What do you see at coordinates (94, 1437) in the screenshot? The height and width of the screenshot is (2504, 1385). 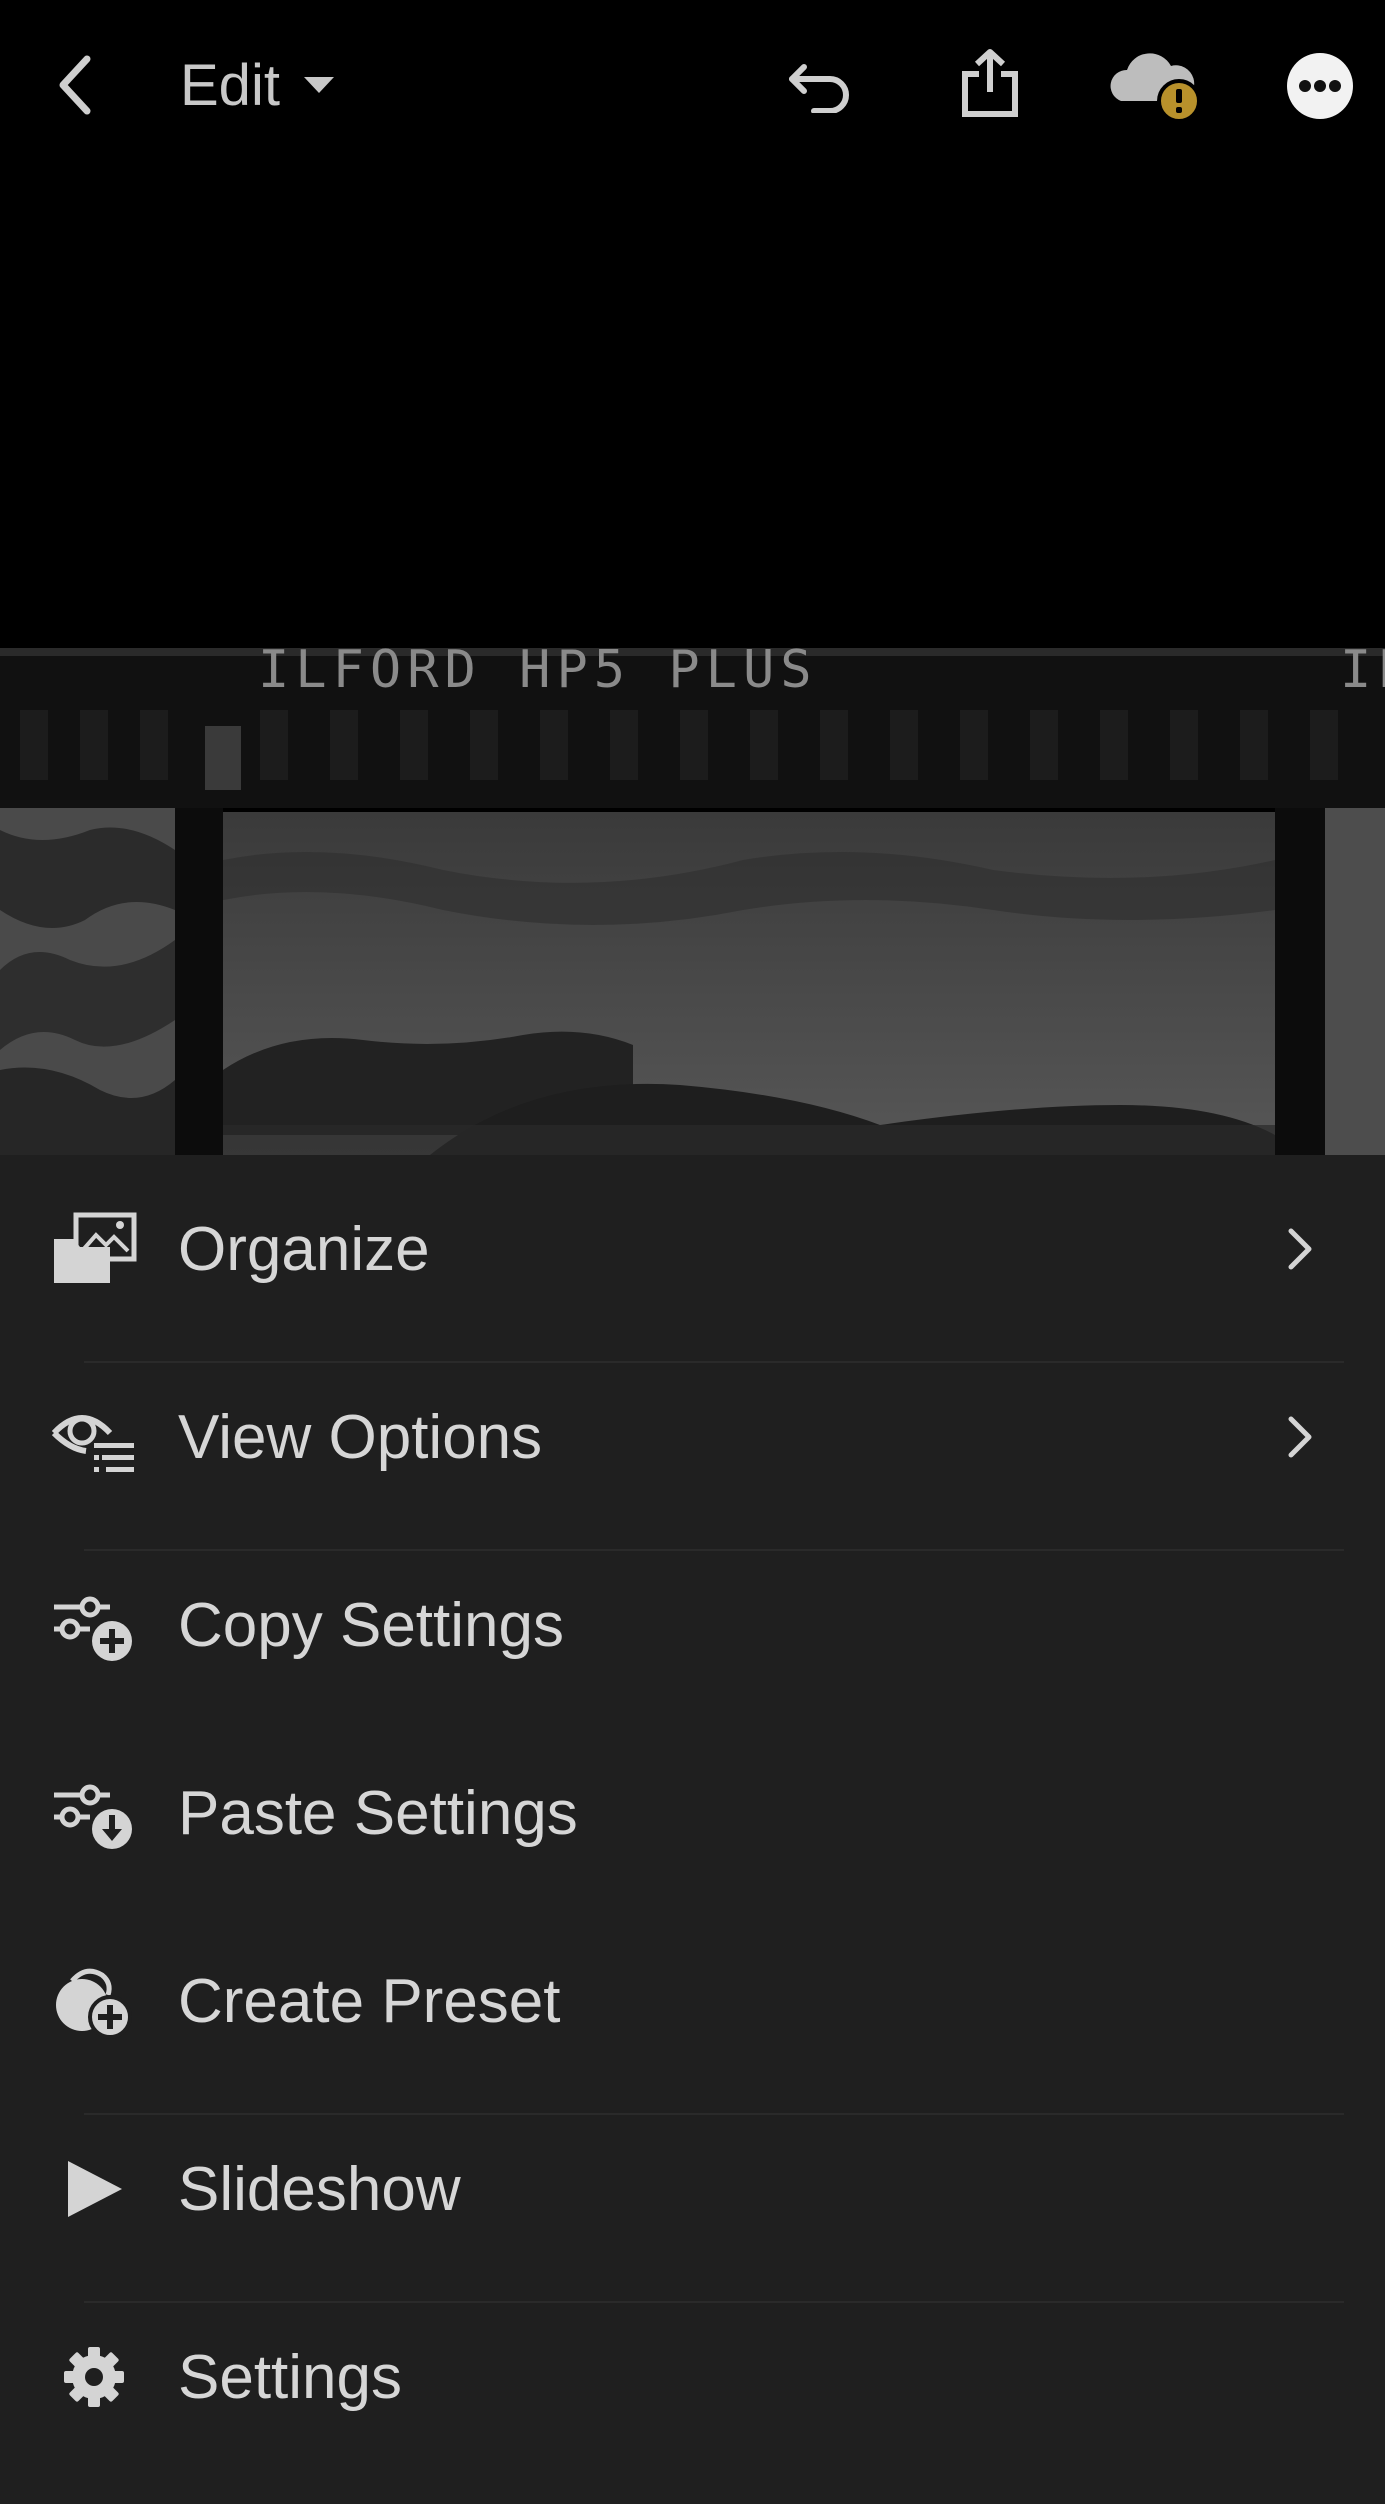 I see `view-options-icon` at bounding box center [94, 1437].